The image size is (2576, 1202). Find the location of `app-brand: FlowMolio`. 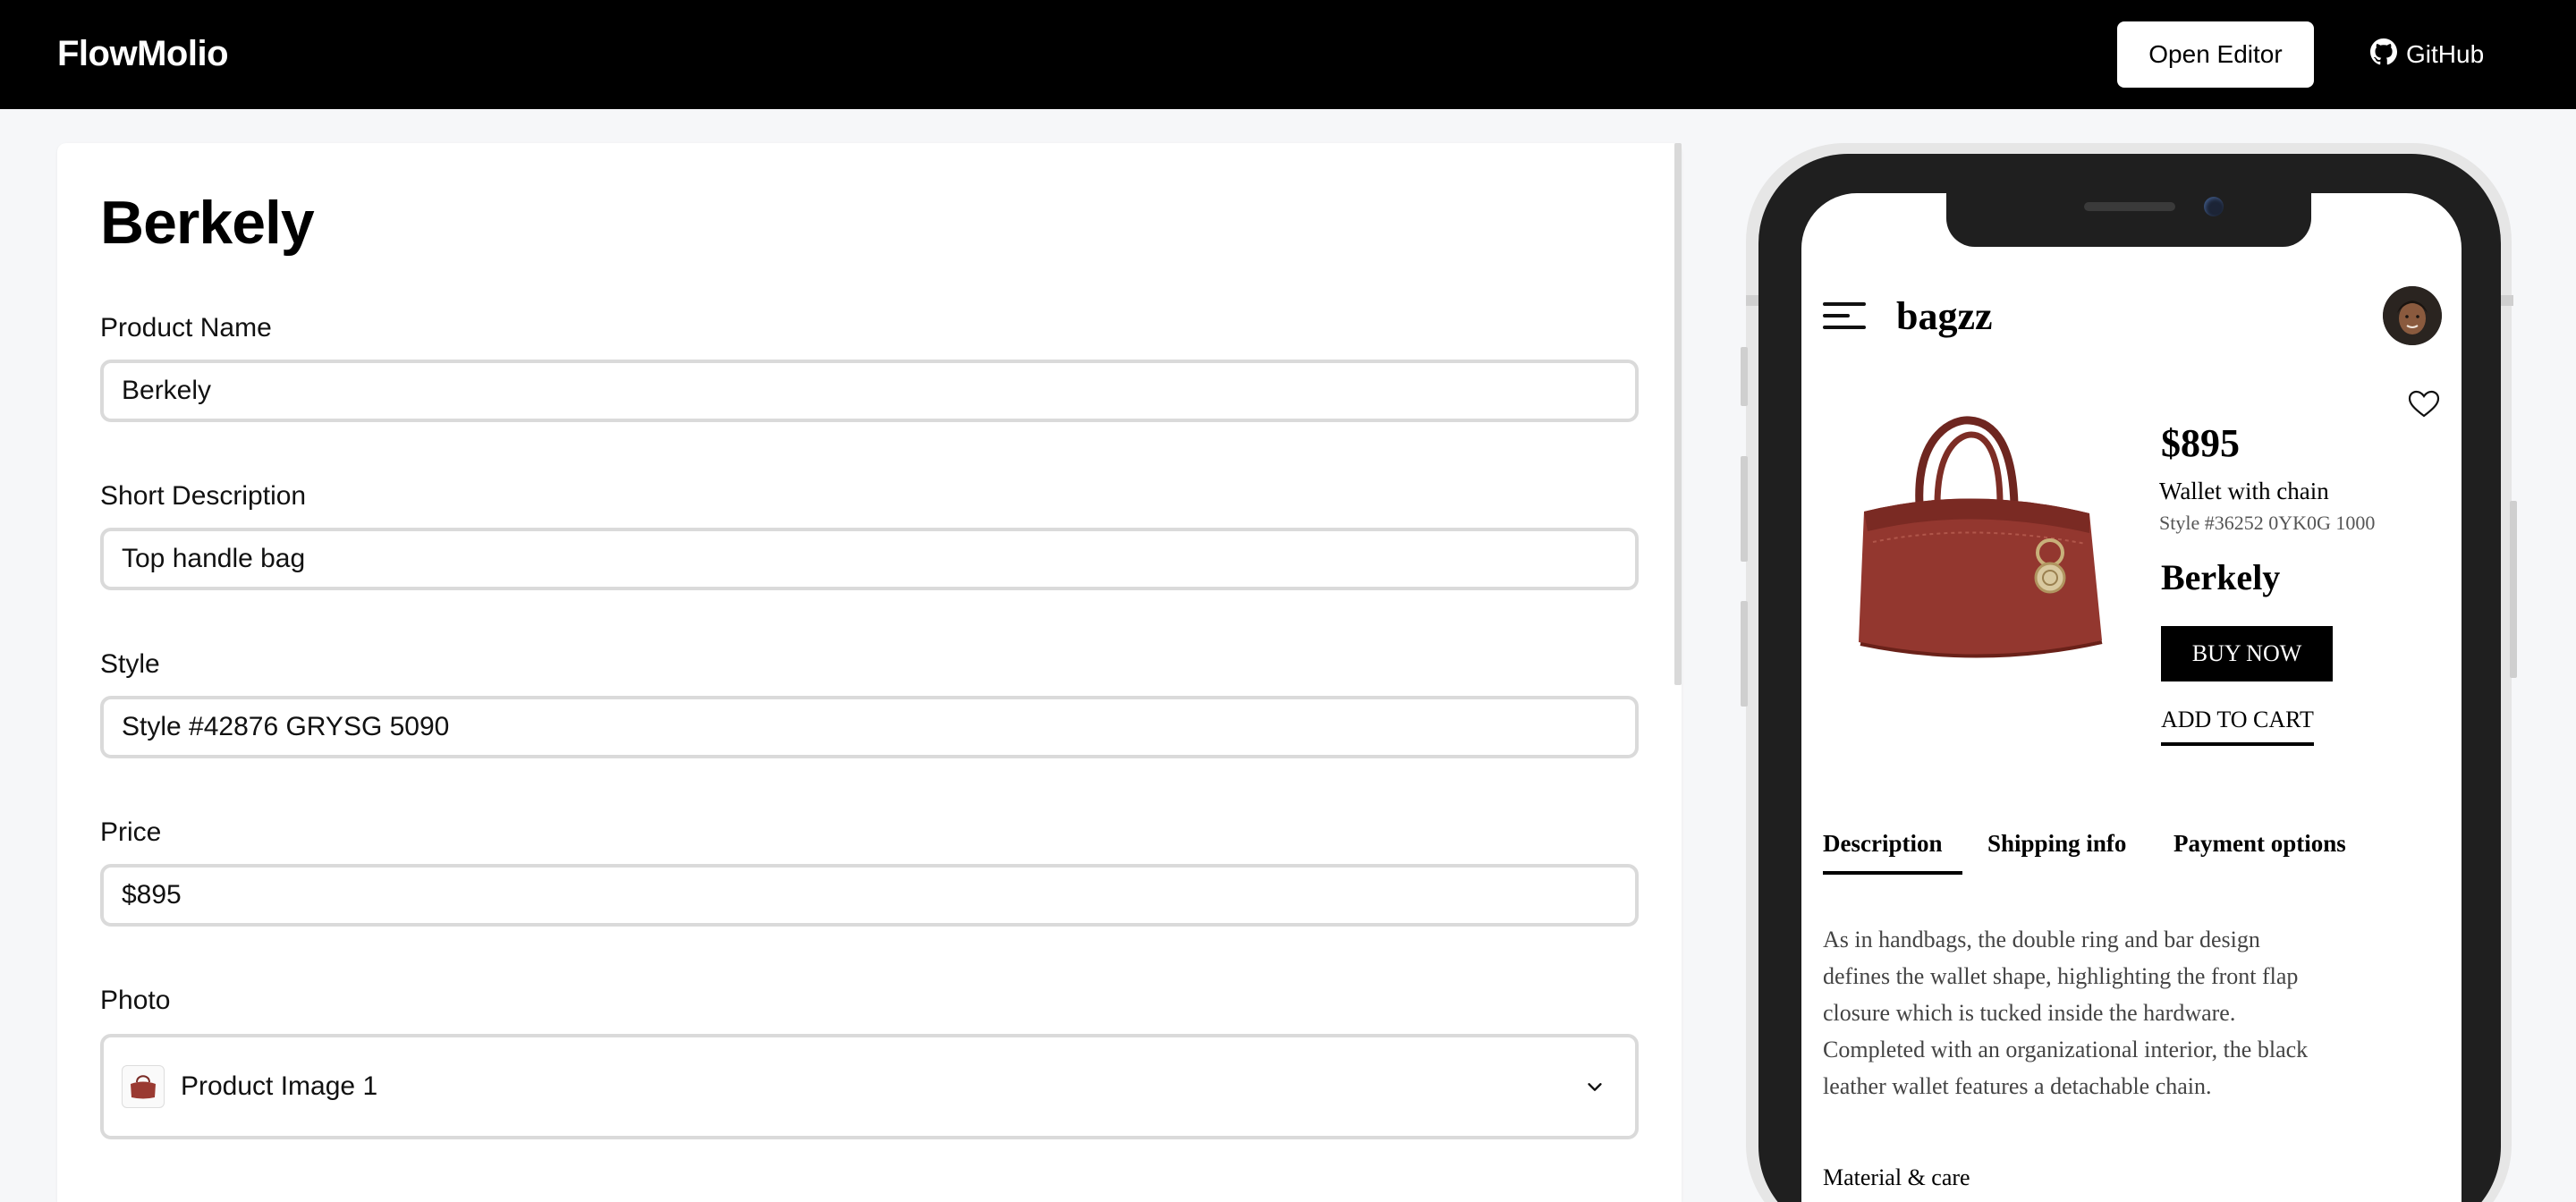

app-brand: FlowMolio is located at coordinates (143, 54).